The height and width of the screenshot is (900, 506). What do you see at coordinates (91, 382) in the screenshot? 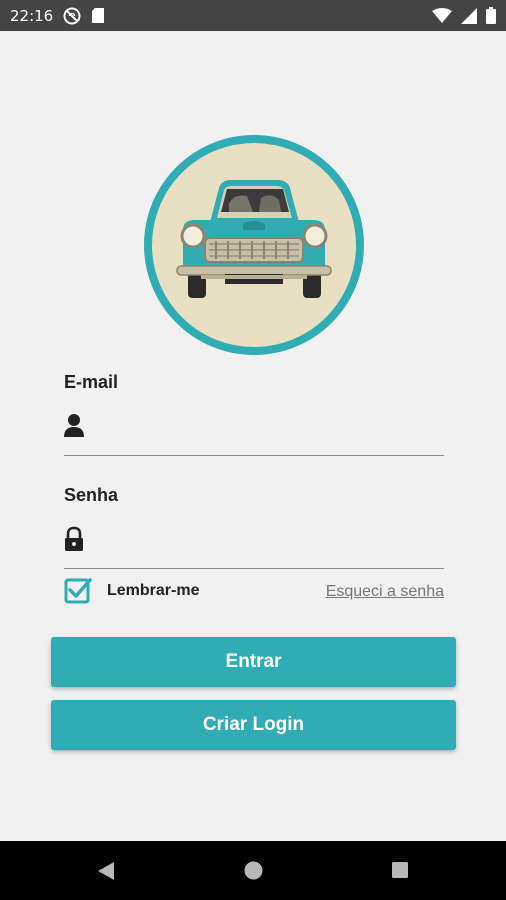
I see `email-label: E-mail` at bounding box center [91, 382].